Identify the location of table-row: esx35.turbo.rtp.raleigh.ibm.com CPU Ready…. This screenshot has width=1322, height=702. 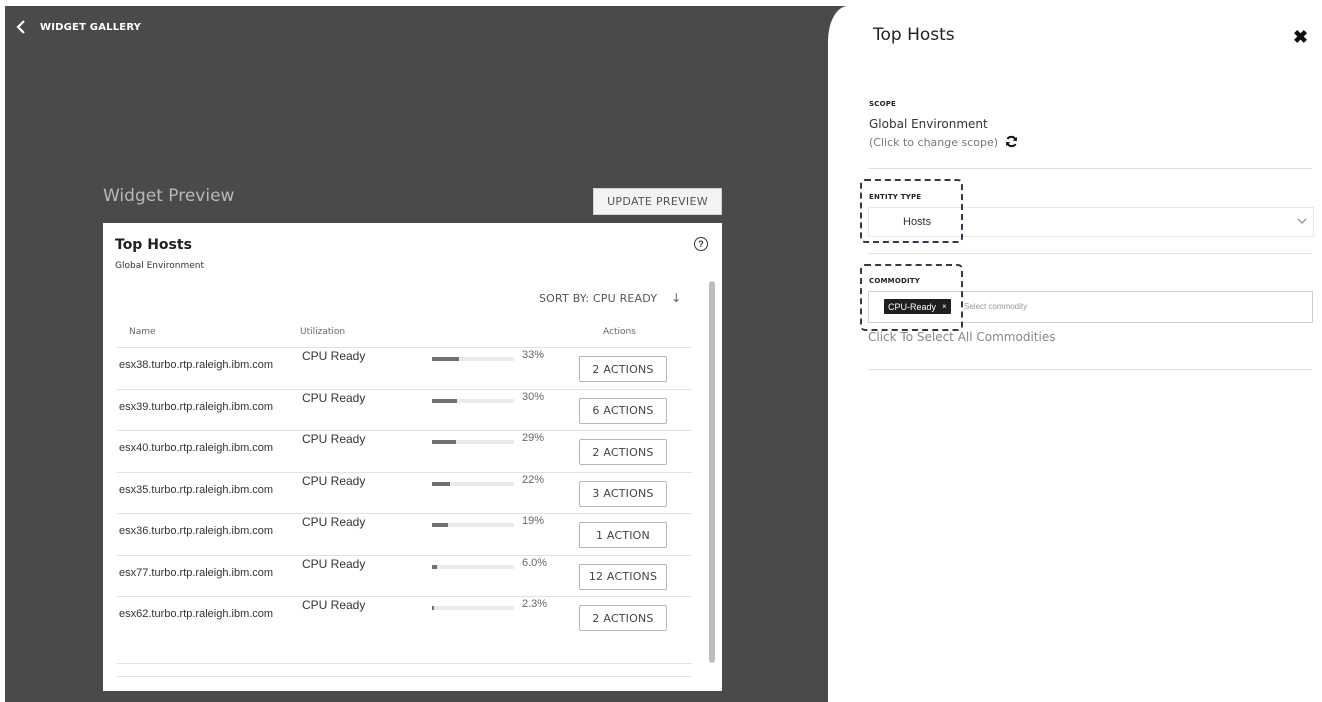
(404, 492).